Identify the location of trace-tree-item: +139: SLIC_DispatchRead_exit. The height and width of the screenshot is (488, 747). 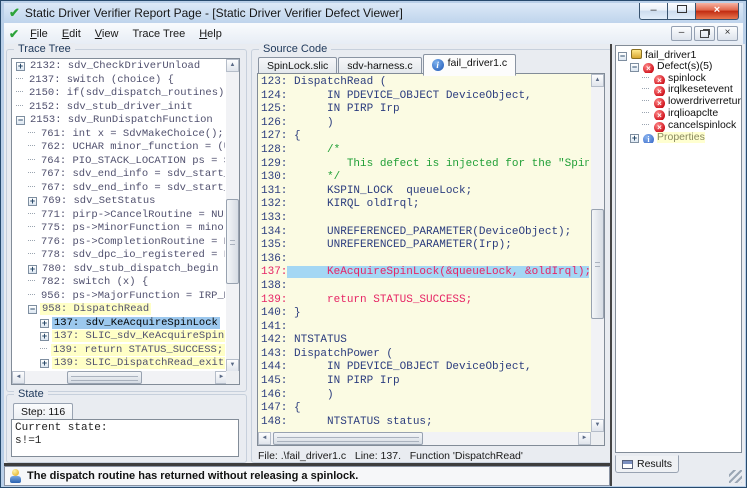
(119, 363).